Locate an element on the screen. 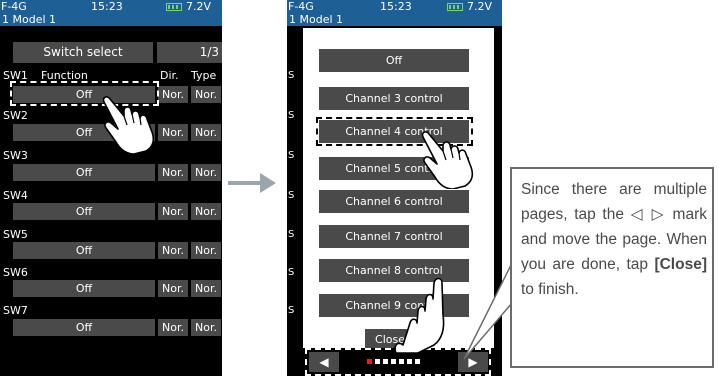  option-channel-3-button: Channel 3 control is located at coordinates (394, 98).